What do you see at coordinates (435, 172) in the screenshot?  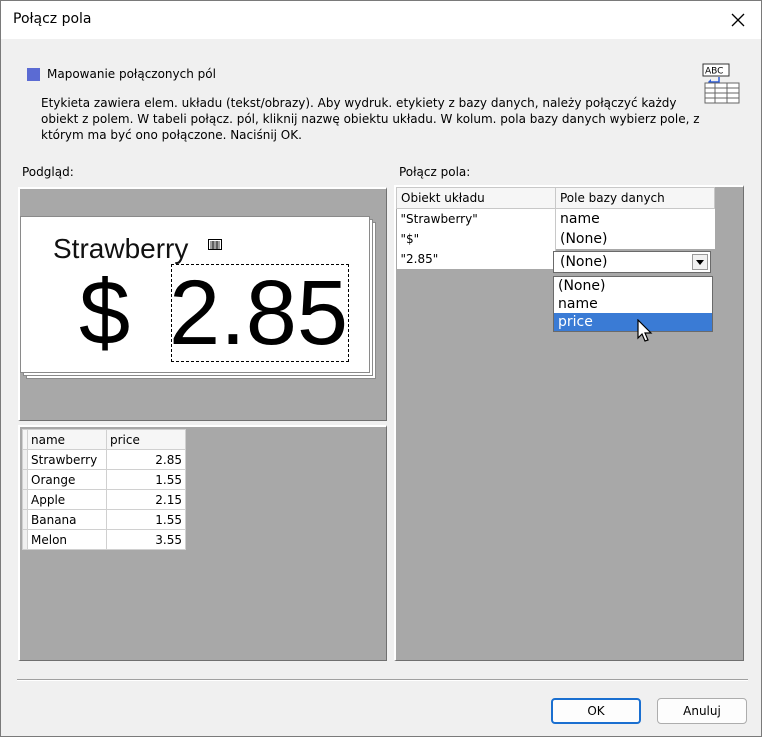 I see `mapping-label: Połącz pola:` at bounding box center [435, 172].